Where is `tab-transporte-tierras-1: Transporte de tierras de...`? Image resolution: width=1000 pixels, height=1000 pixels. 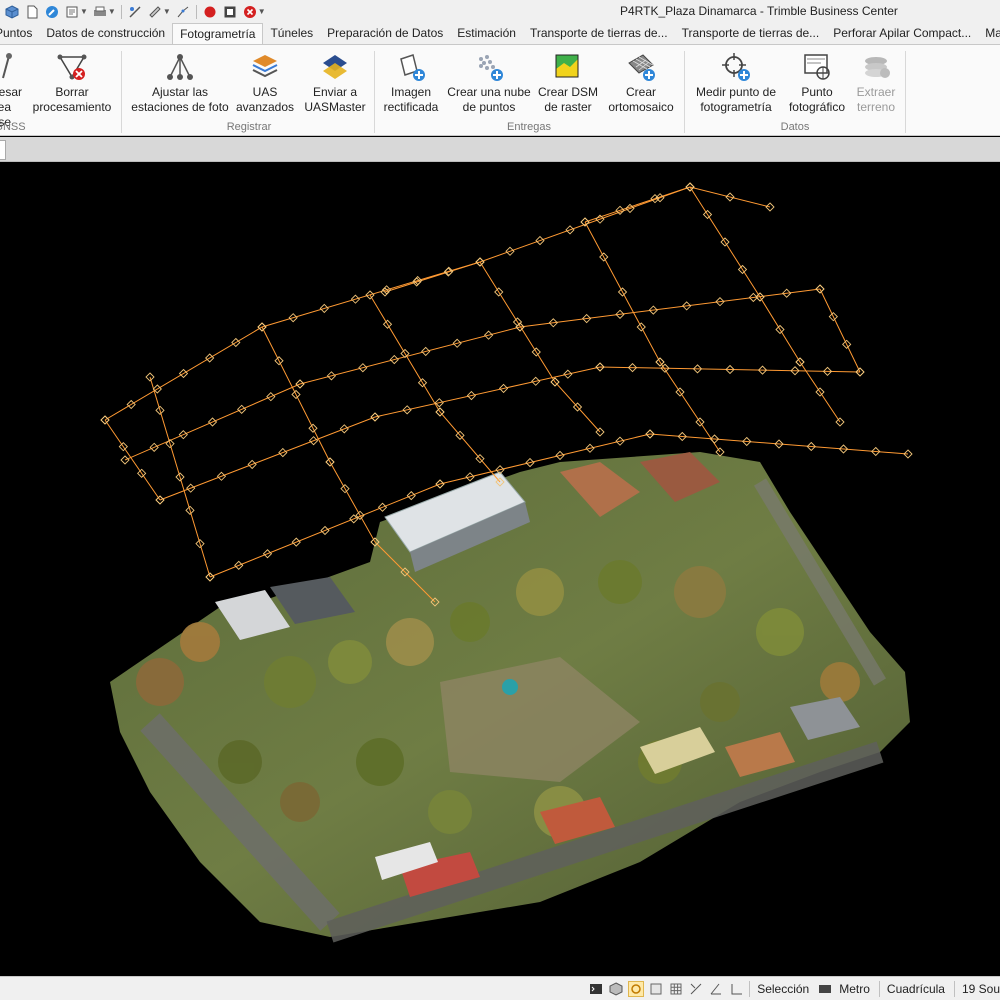 tab-transporte-tierras-1: Transporte de tierras de... is located at coordinates (599, 33).